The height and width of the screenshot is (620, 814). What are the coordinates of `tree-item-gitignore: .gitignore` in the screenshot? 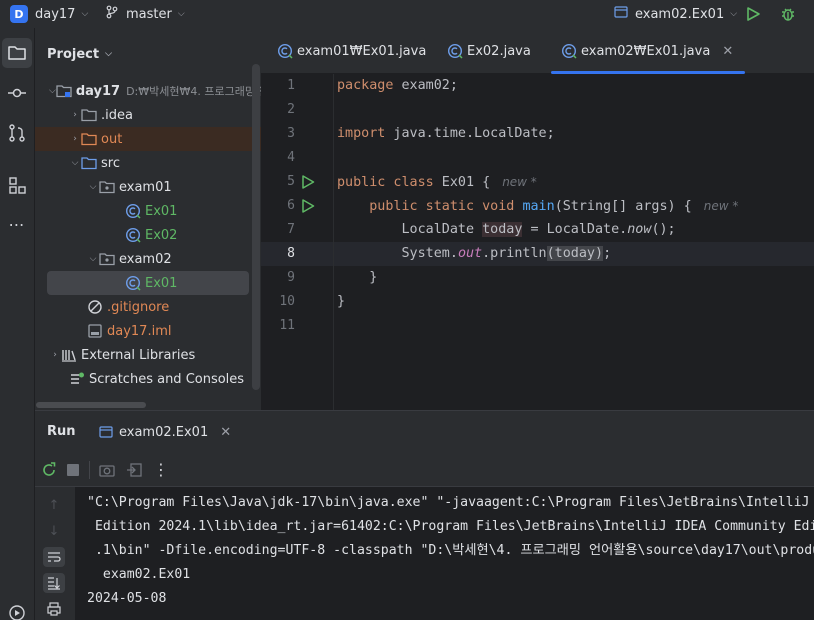 It's located at (144, 307).